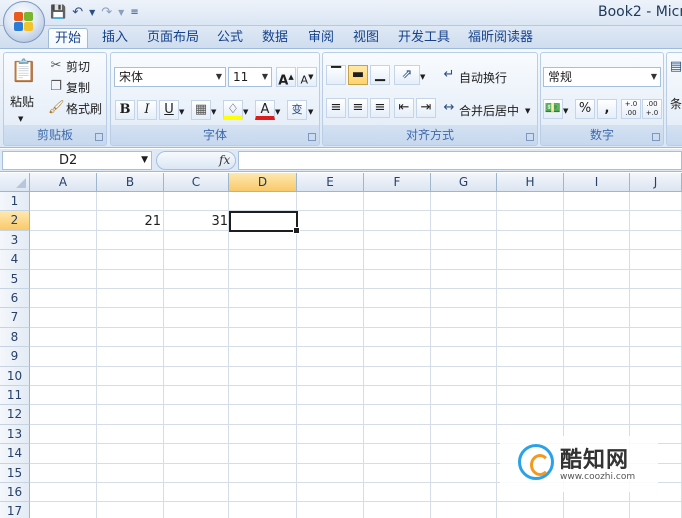 The image size is (682, 518). What do you see at coordinates (15, 182) in the screenshot?
I see `select-all-corner` at bounding box center [15, 182].